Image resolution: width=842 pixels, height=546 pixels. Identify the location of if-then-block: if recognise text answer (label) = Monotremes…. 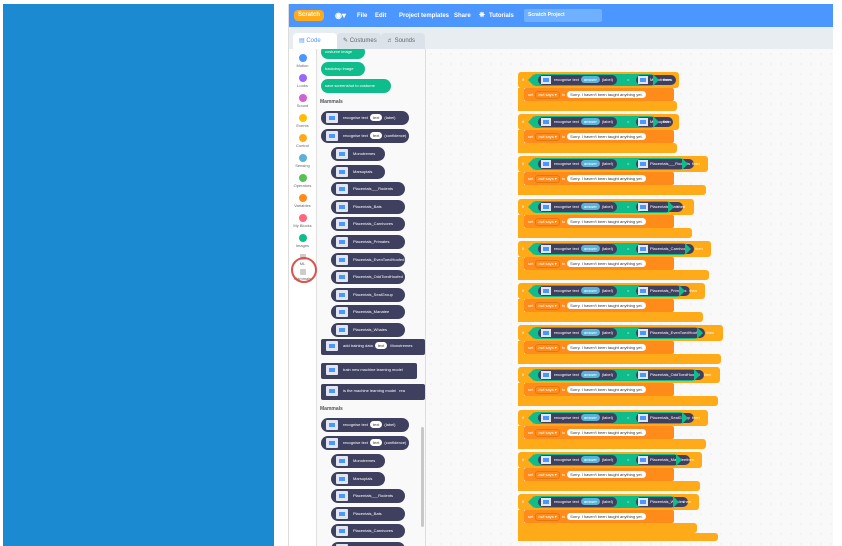
(628, 93).